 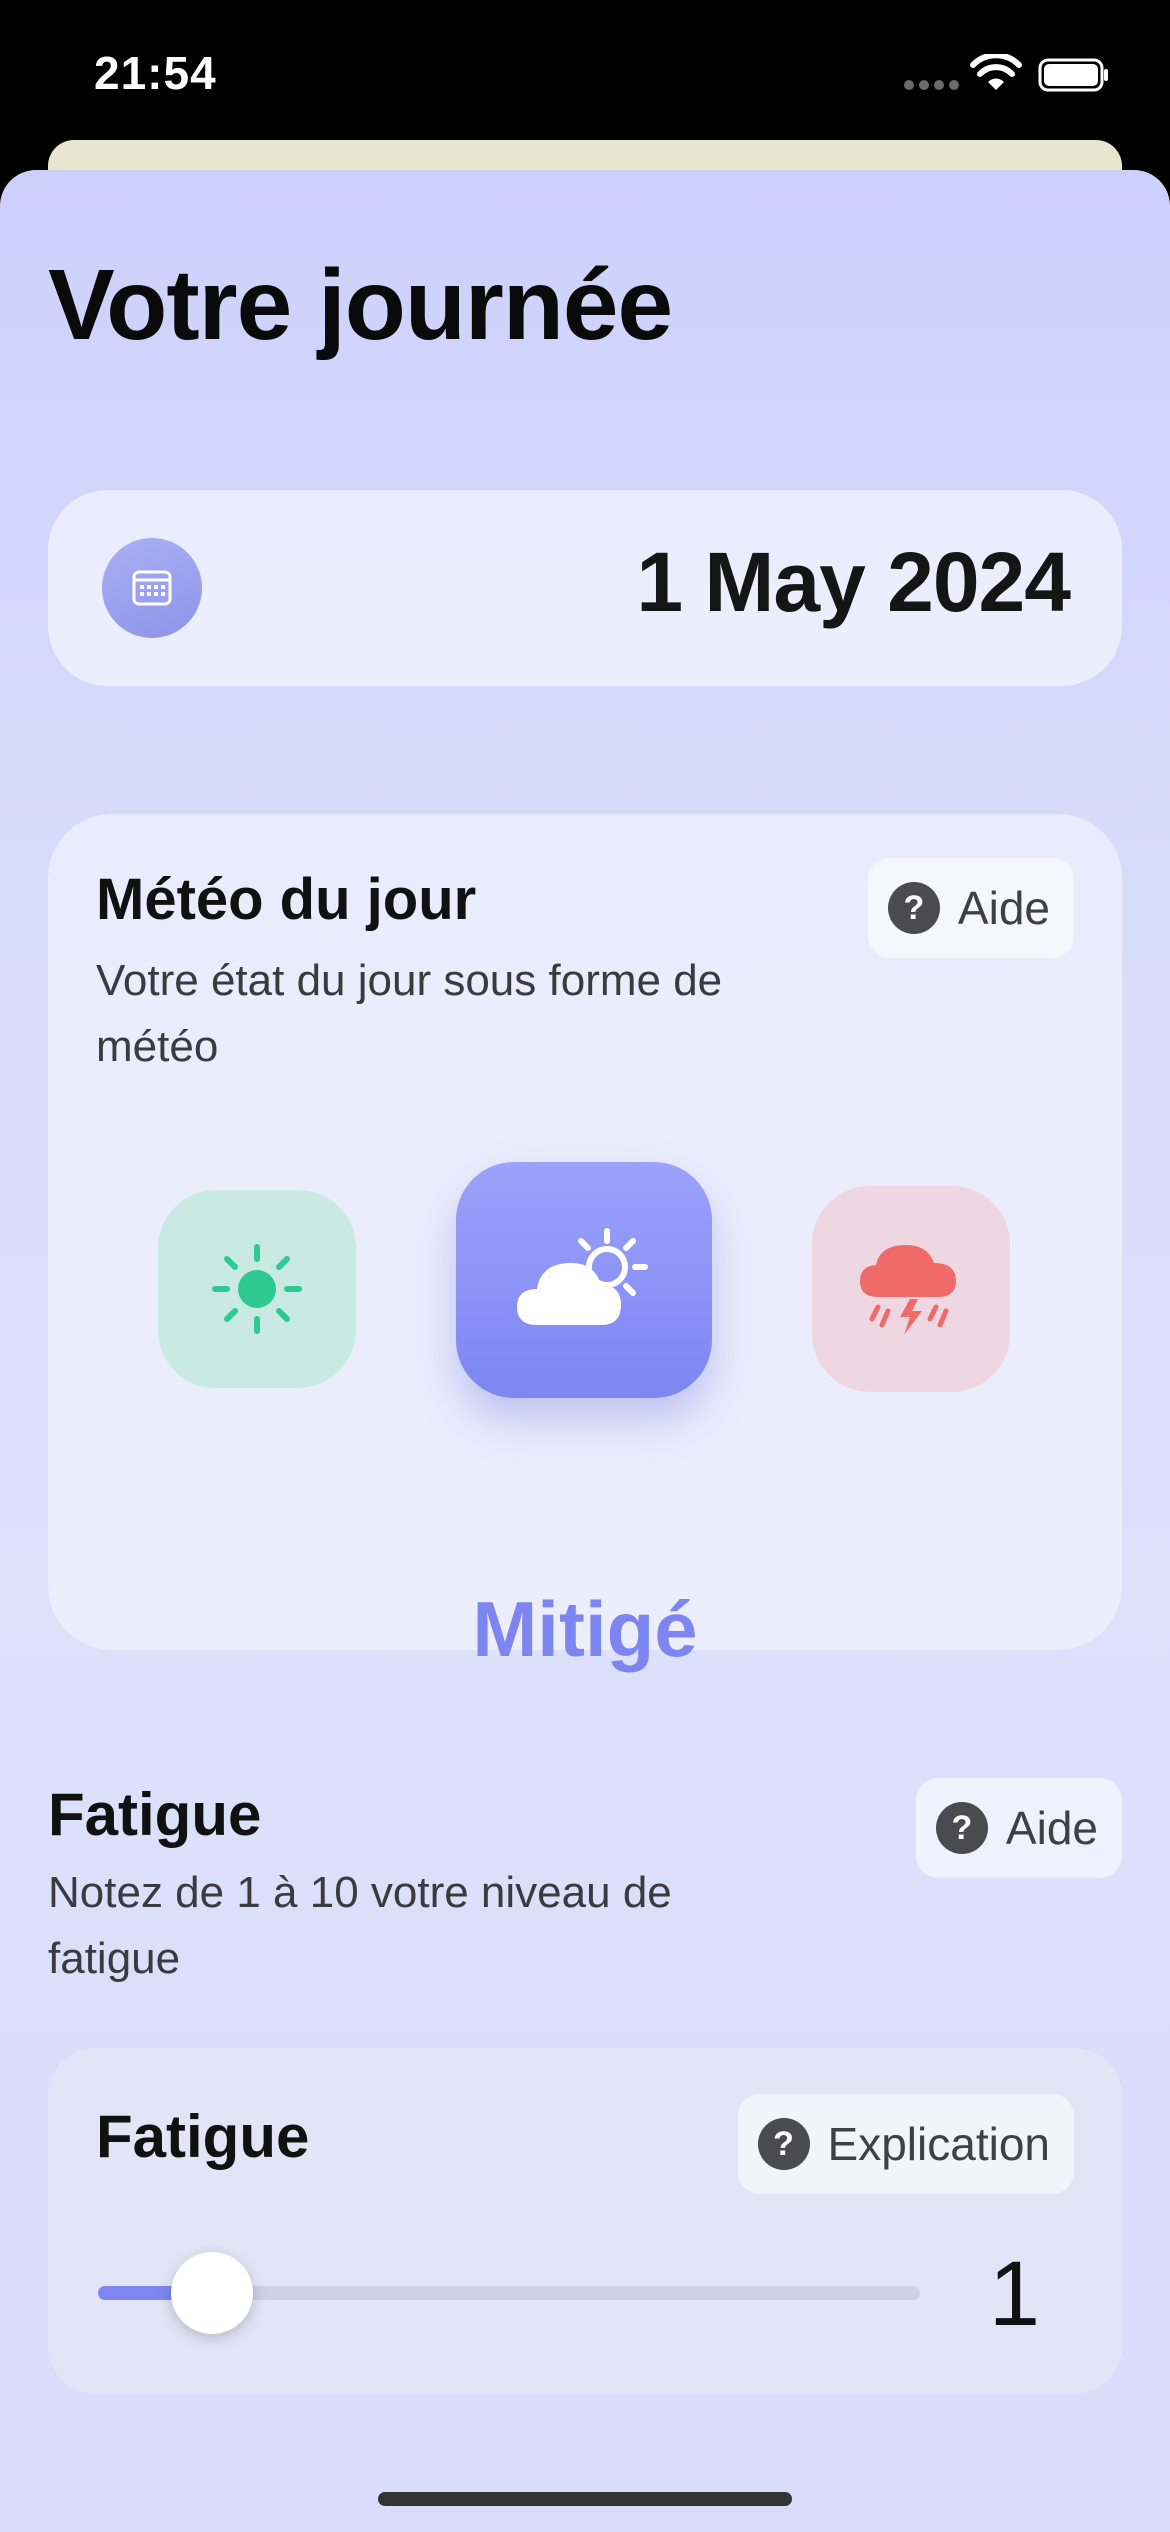 I want to click on fatigue-help-button: ? Aide, so click(x=1018, y=1828).